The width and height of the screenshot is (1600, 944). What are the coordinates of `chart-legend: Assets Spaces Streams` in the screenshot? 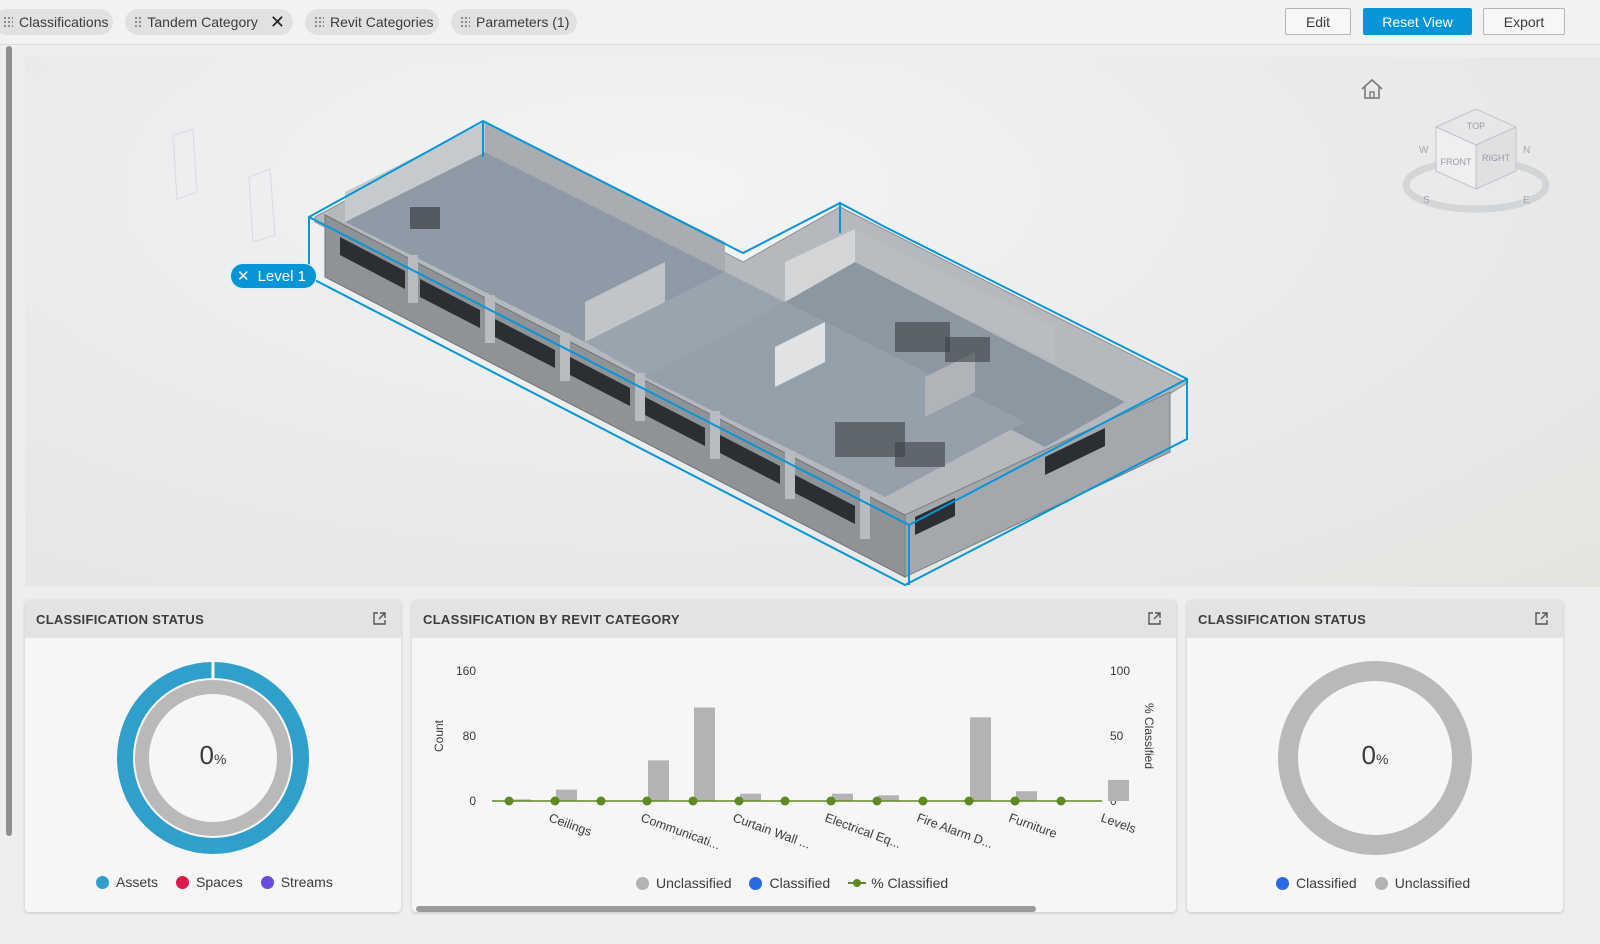 It's located at (223, 882).